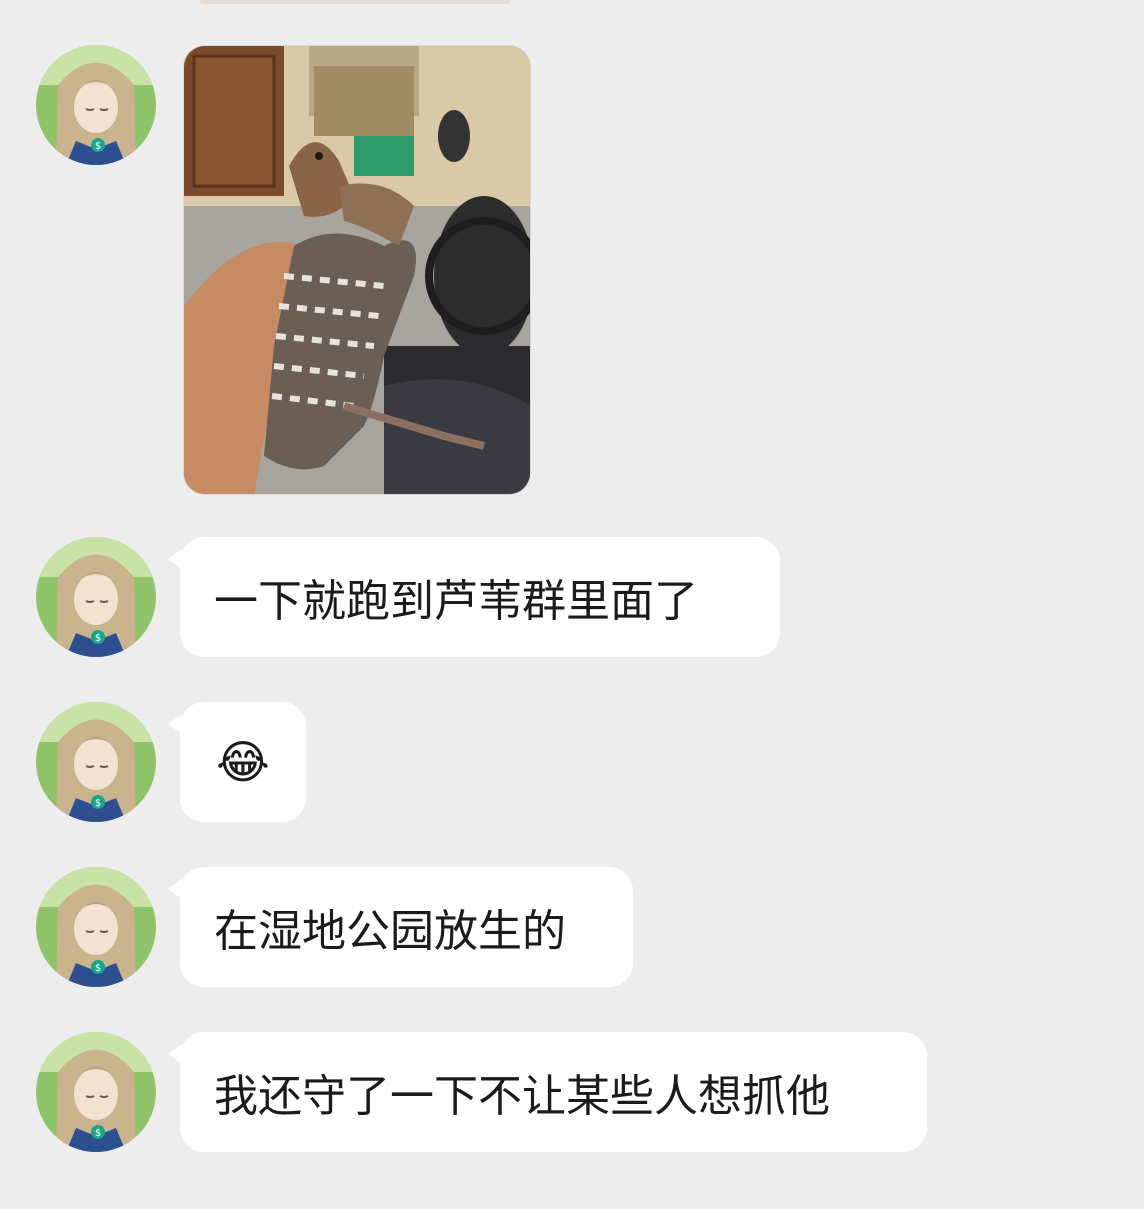 The width and height of the screenshot is (1144, 1209). I want to click on message-bubble: 😂, so click(237, 762).